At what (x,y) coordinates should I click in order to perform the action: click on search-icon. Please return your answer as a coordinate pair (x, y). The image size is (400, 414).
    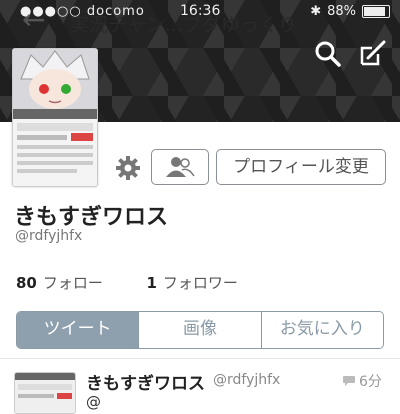
    Looking at the image, I should click on (328, 54).